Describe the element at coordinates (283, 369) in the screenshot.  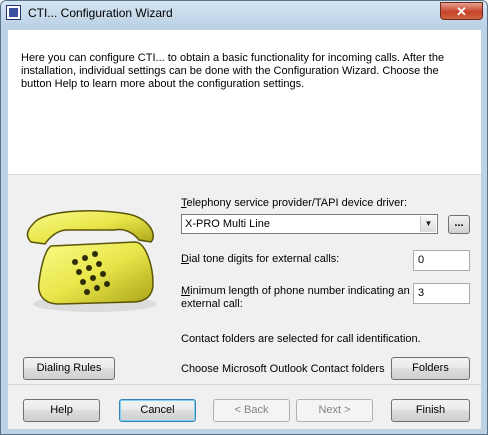
I see `choose-contacts-label: Choose Microsoft Outlook Contact folders` at that location.